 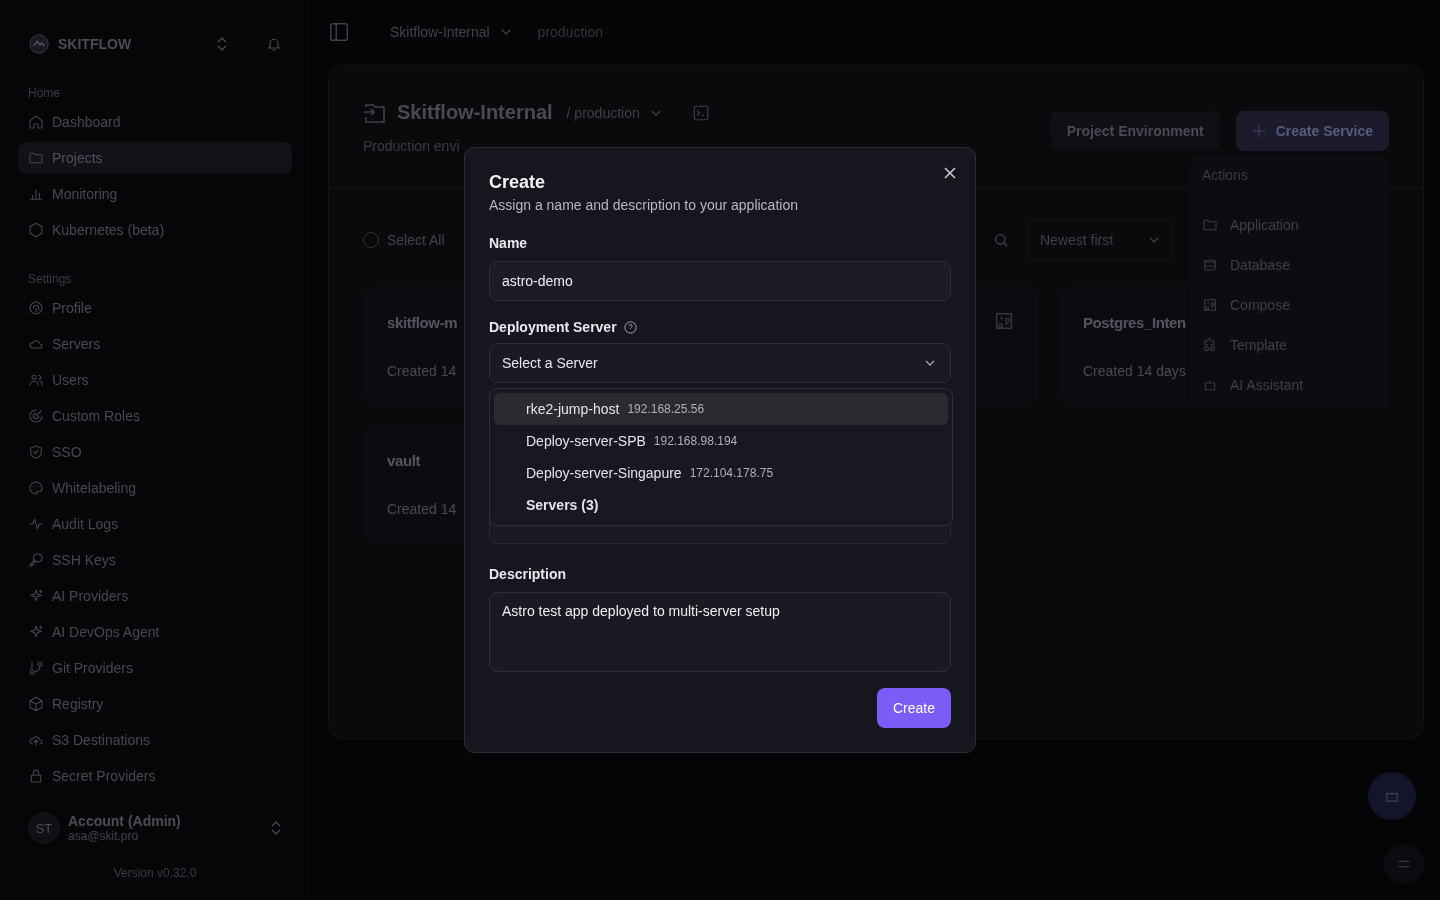 What do you see at coordinates (913, 708) in the screenshot?
I see `create-button: Create` at bounding box center [913, 708].